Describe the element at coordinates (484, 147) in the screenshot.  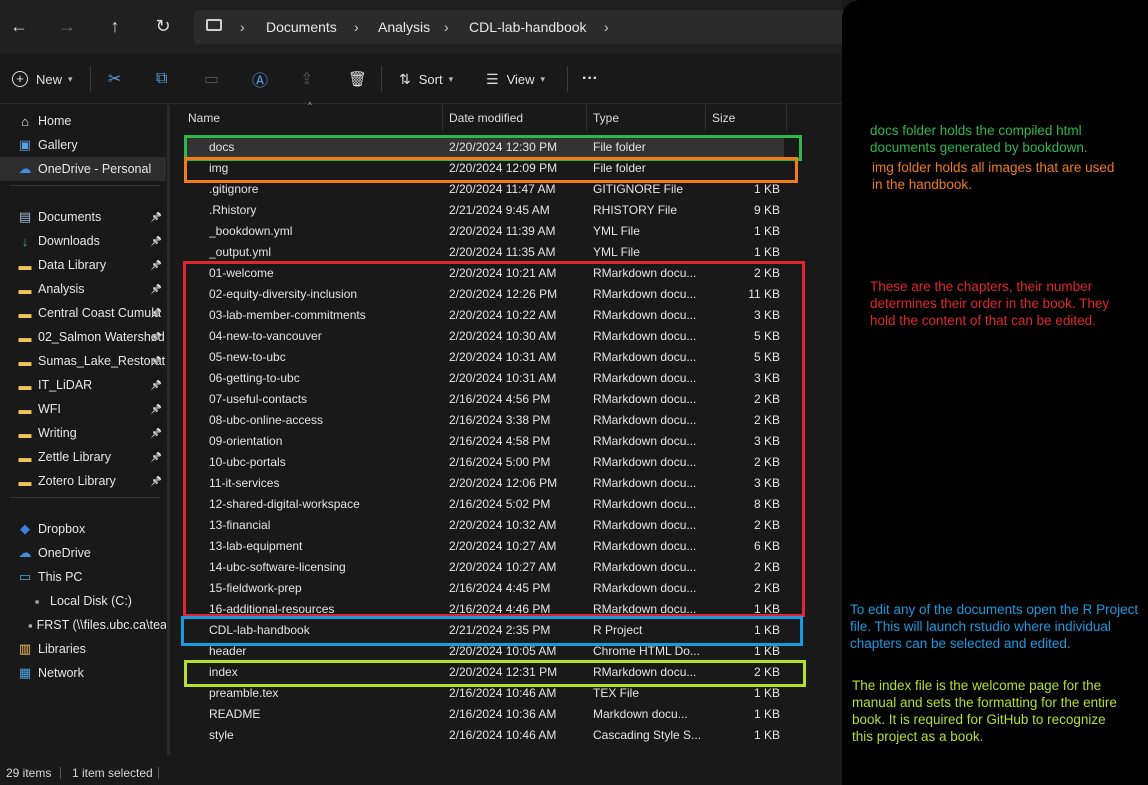
I see `file-row-docs: docs 2/20/2024 12:30 PM File folder` at that location.